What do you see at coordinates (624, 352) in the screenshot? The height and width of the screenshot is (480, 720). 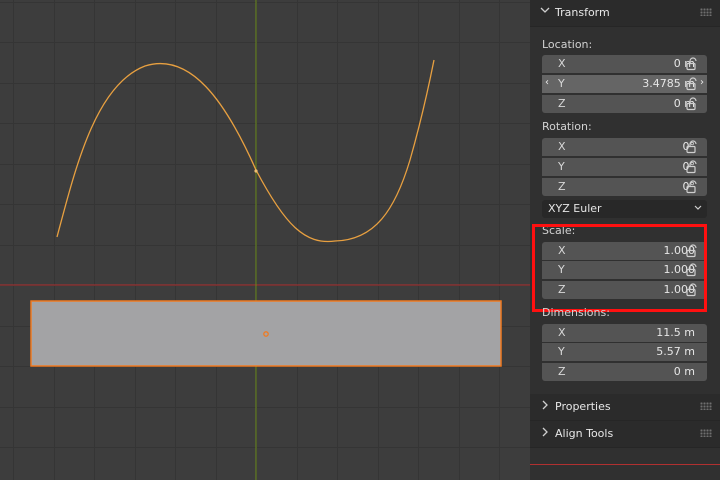 I see `dimensions-y-field: Y 5.57 m` at bounding box center [624, 352].